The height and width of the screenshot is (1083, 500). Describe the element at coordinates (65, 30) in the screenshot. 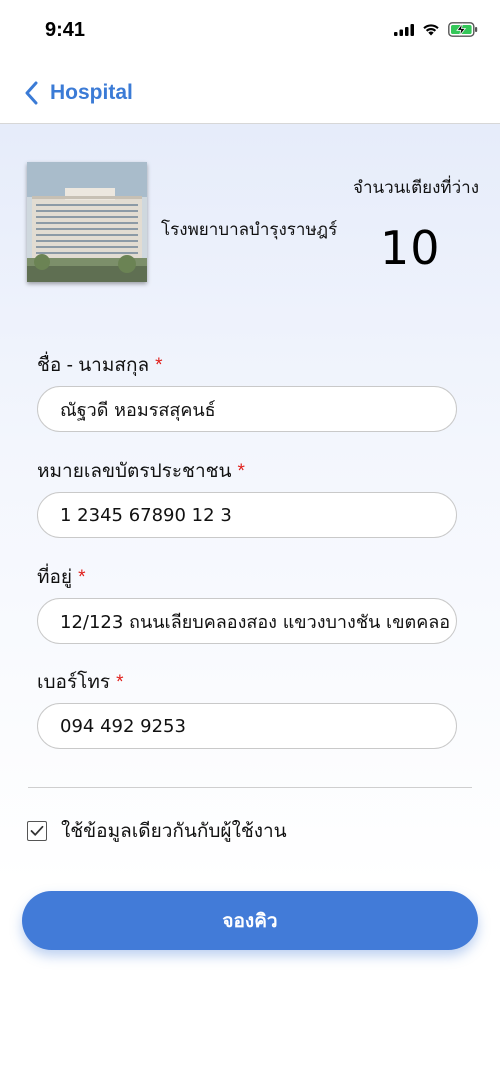

I see `status-time: 9:41` at that location.